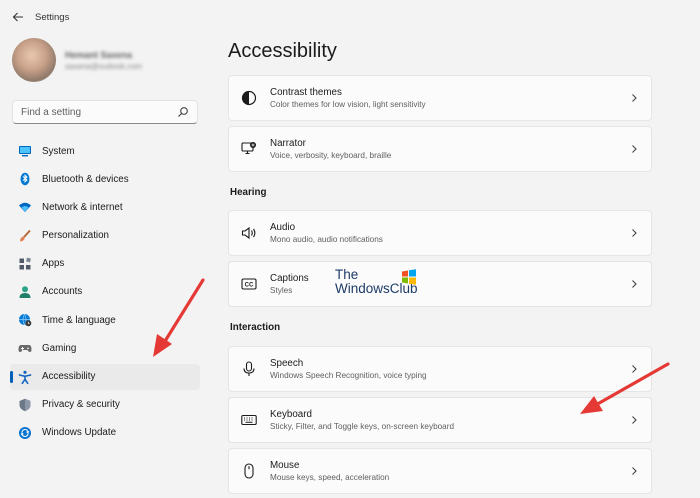 This screenshot has width=700, height=498. What do you see at coordinates (85, 179) in the screenshot?
I see `sidebar-item-label: Bluetooth & devices` at bounding box center [85, 179].